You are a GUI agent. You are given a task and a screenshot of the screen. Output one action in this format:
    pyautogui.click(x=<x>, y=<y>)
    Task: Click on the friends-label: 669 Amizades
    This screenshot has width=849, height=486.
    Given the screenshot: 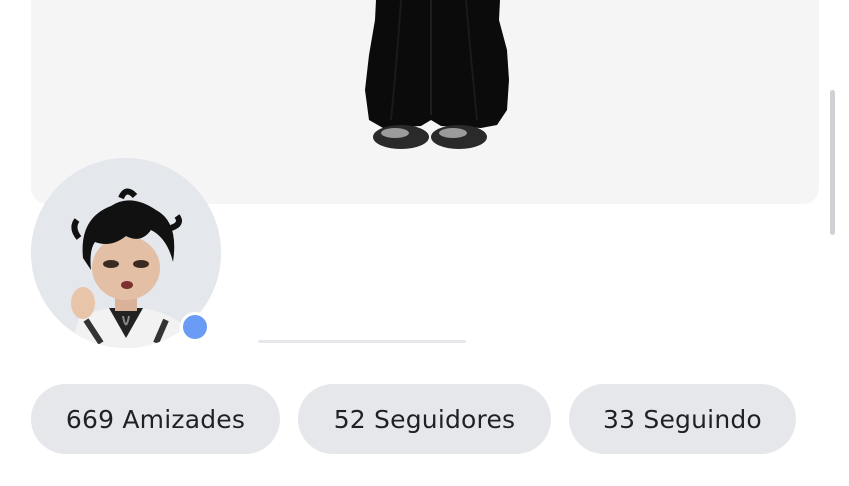 What is the action you would take?
    pyautogui.click(x=155, y=419)
    